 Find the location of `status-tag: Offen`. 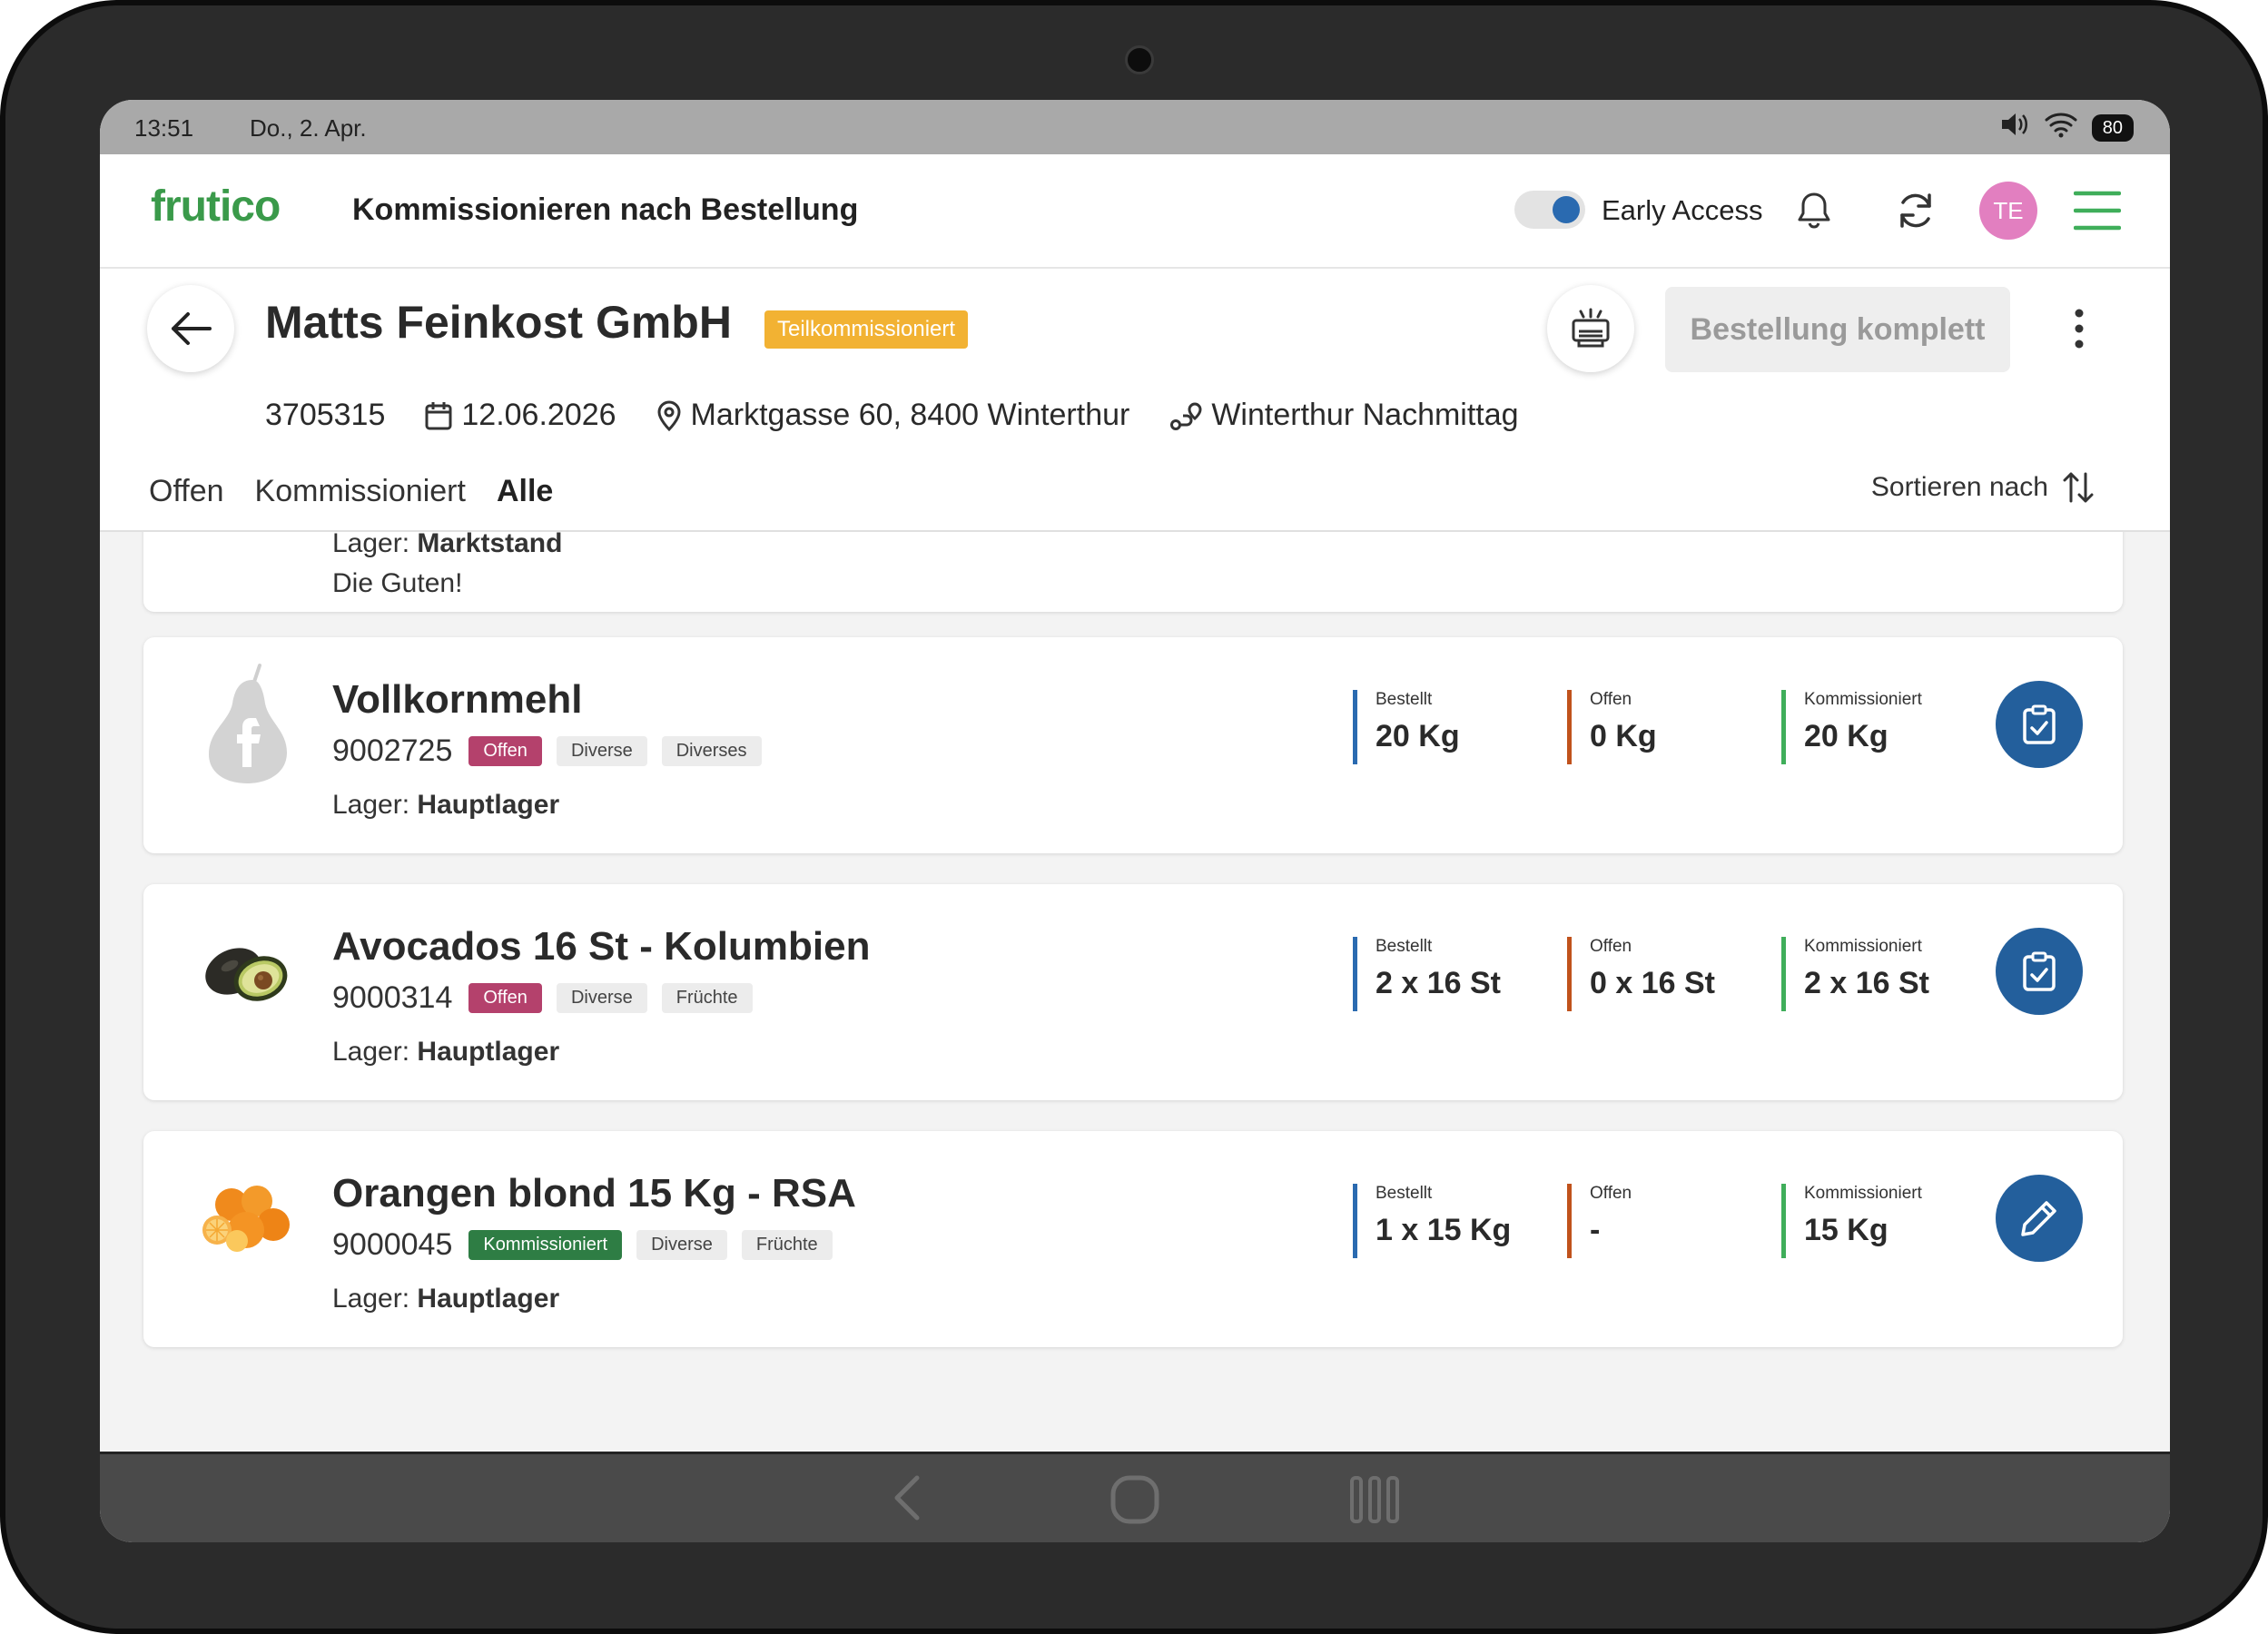

status-tag: Offen is located at coordinates (505, 998).